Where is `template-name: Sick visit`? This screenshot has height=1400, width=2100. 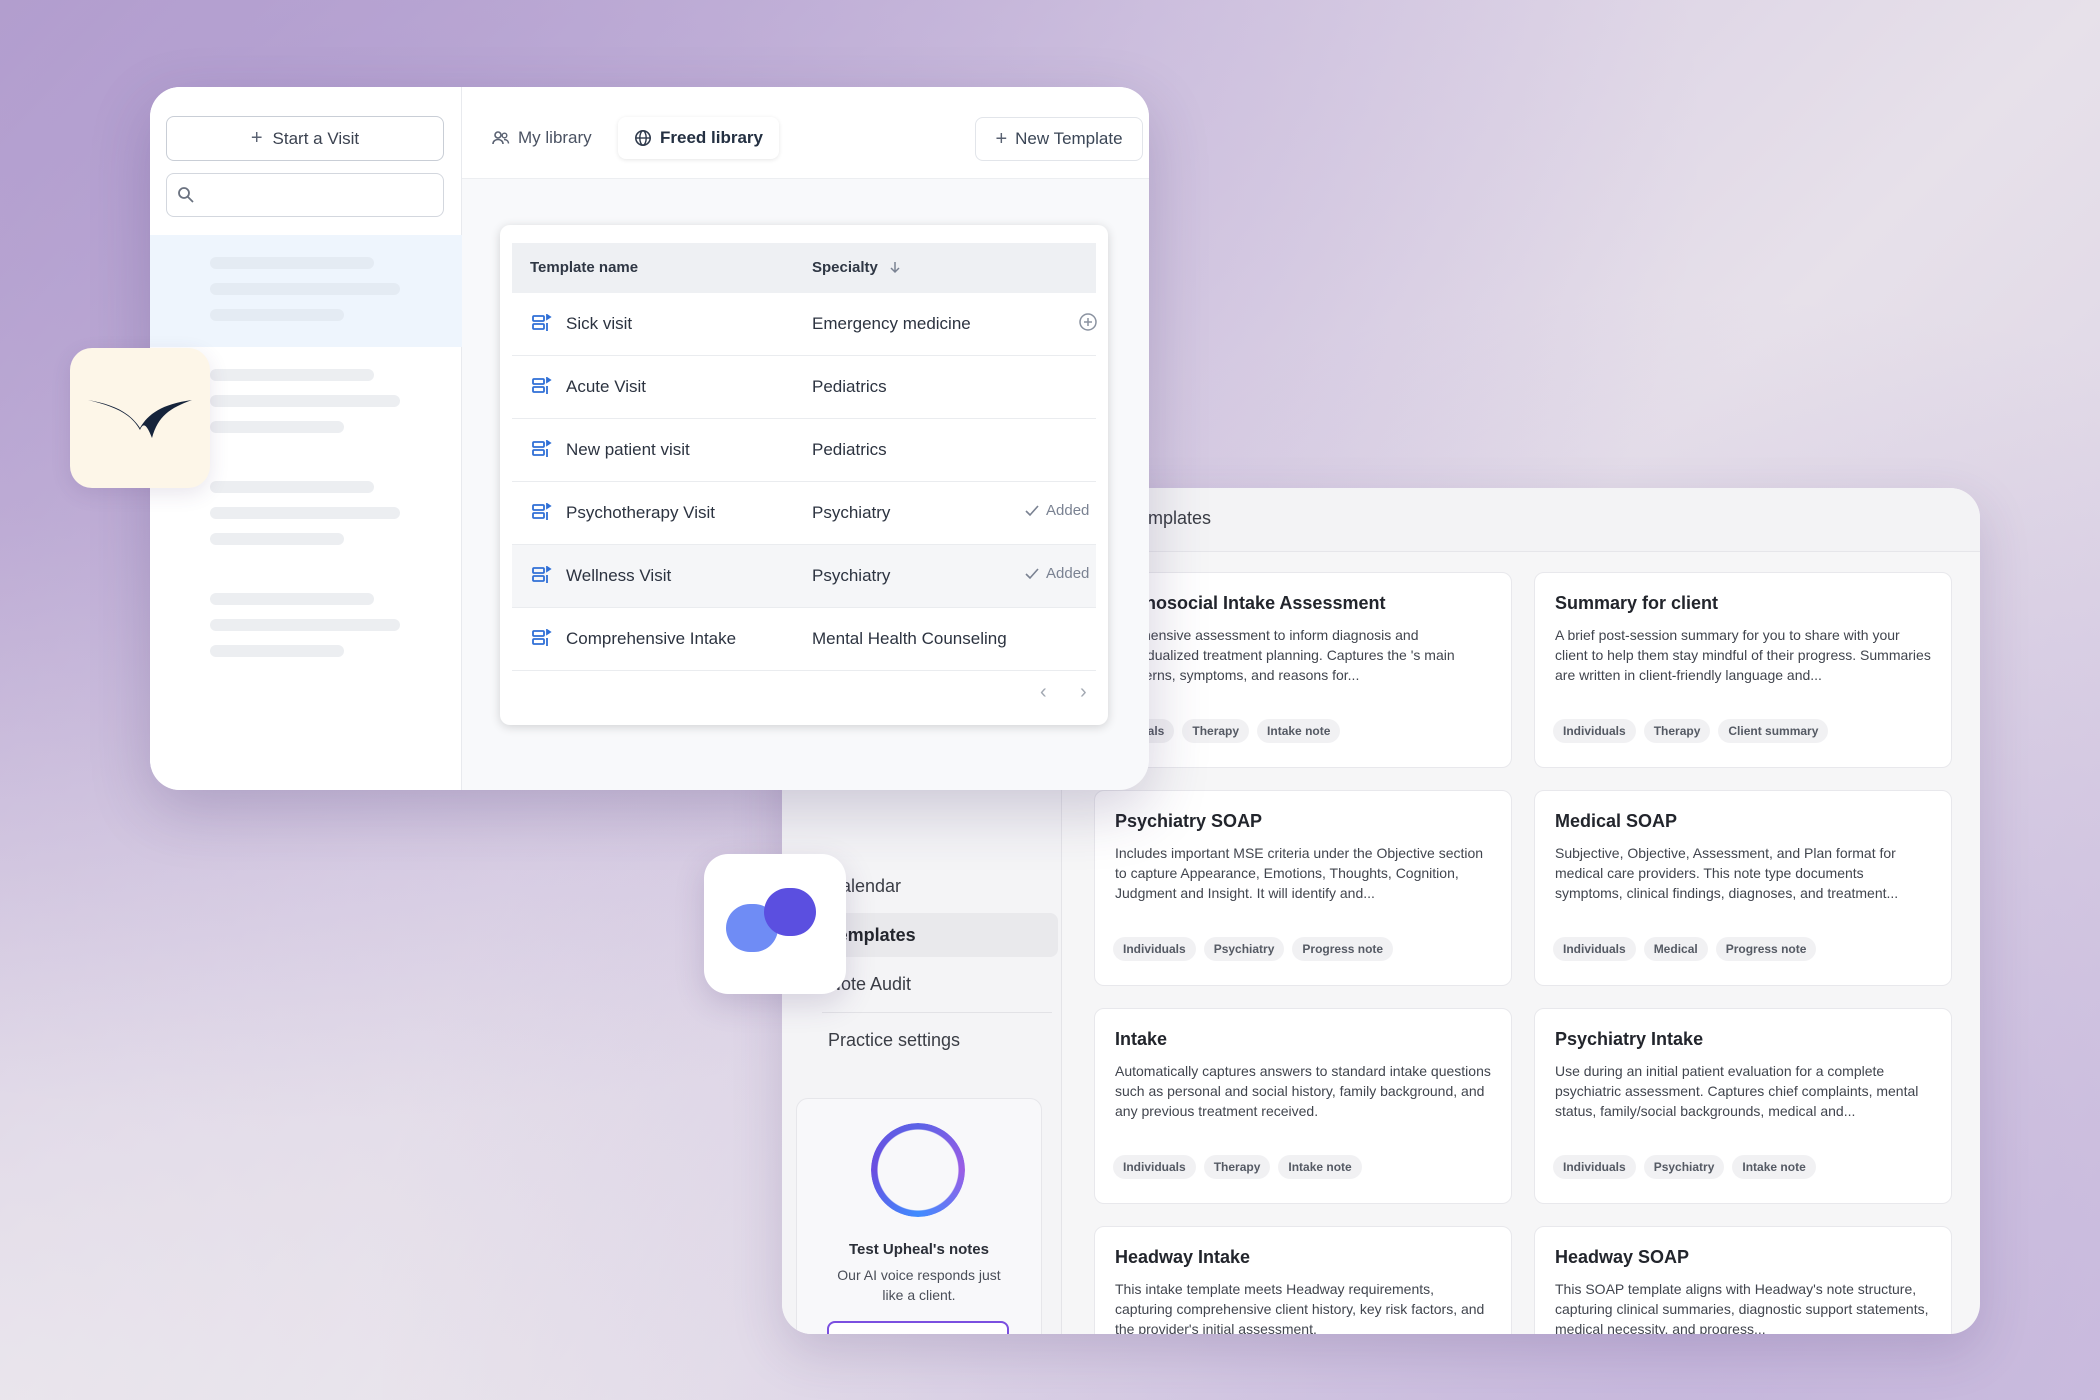 template-name: Sick visit is located at coordinates (599, 323).